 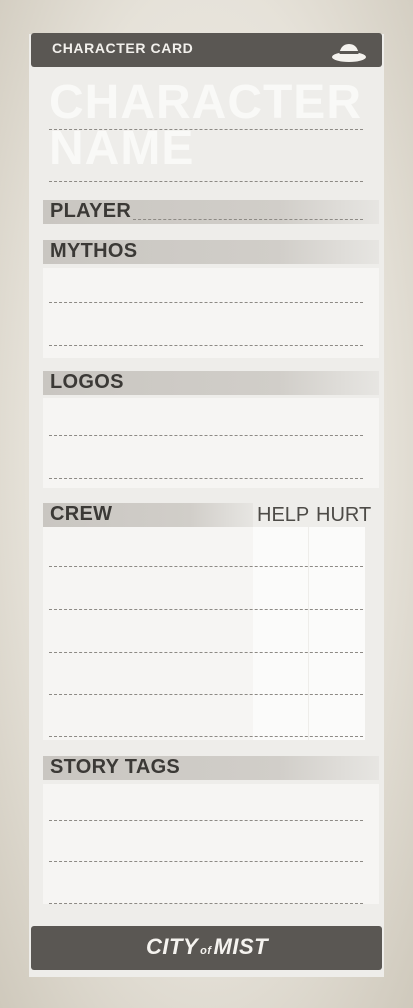 What do you see at coordinates (91, 211) in the screenshot?
I see `player-label: PLAYER` at bounding box center [91, 211].